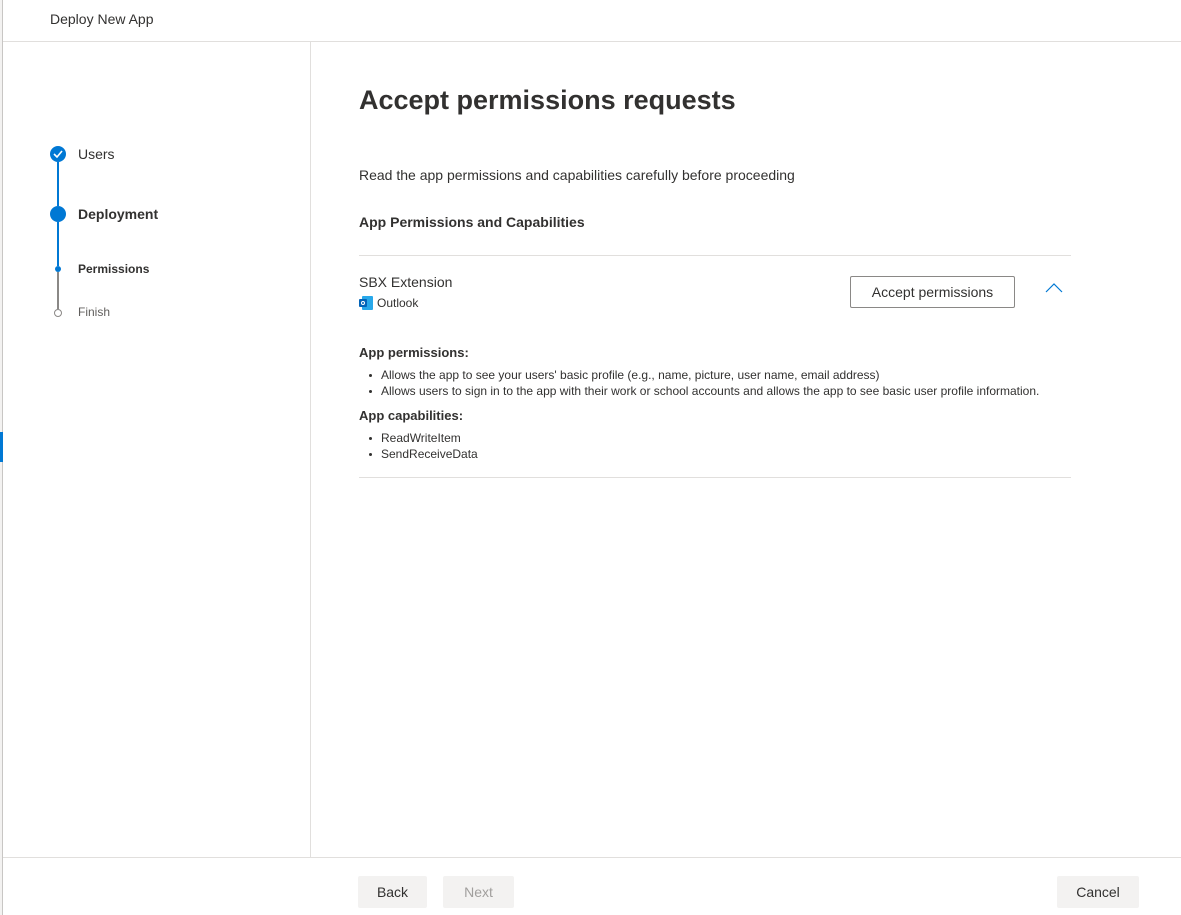 Image resolution: width=1181 pixels, height=915 pixels. I want to click on substep-finish-label: Finish, so click(94, 312).